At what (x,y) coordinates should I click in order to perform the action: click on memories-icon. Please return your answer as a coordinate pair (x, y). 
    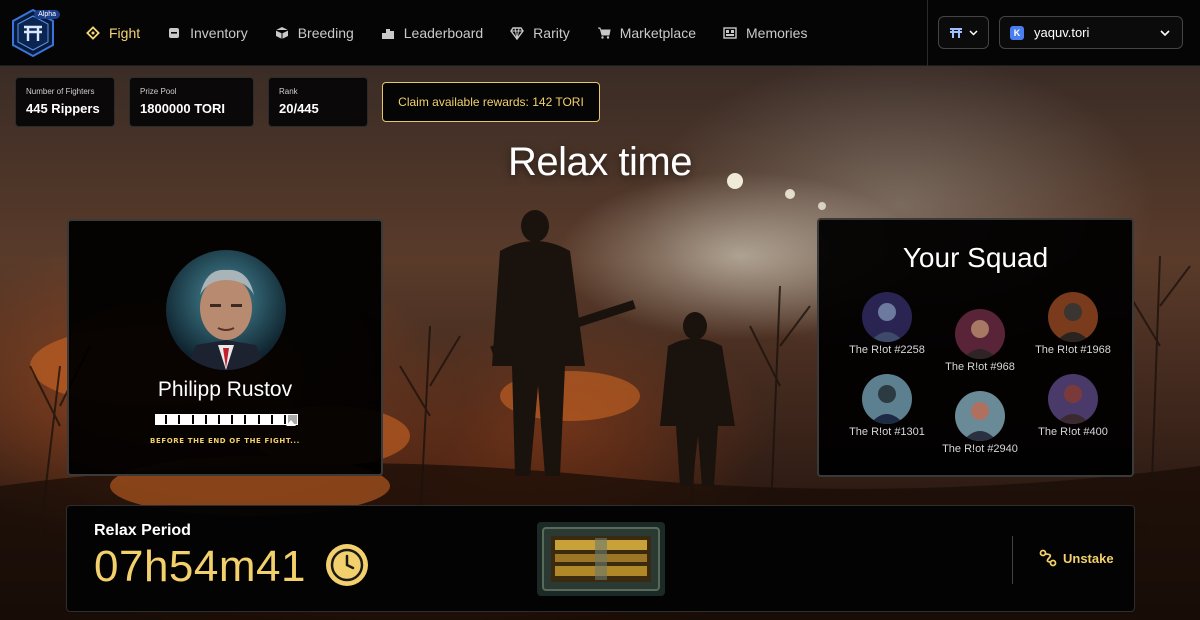
    Looking at the image, I should click on (730, 33).